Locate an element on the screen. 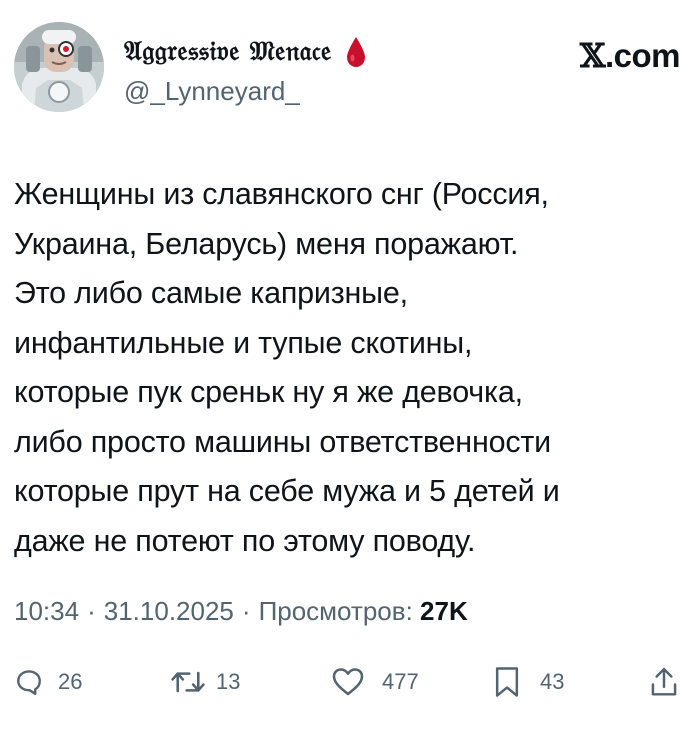 The height and width of the screenshot is (738, 700). author-names: 𝔄𝔤𝔤𝔯𝔢𝔰𝔰𝔦𝔳𝔢 𝔐𝔢𝔫𝔞𝔠𝔢 @_Lynneyard_ is located at coordinates (245, 69).